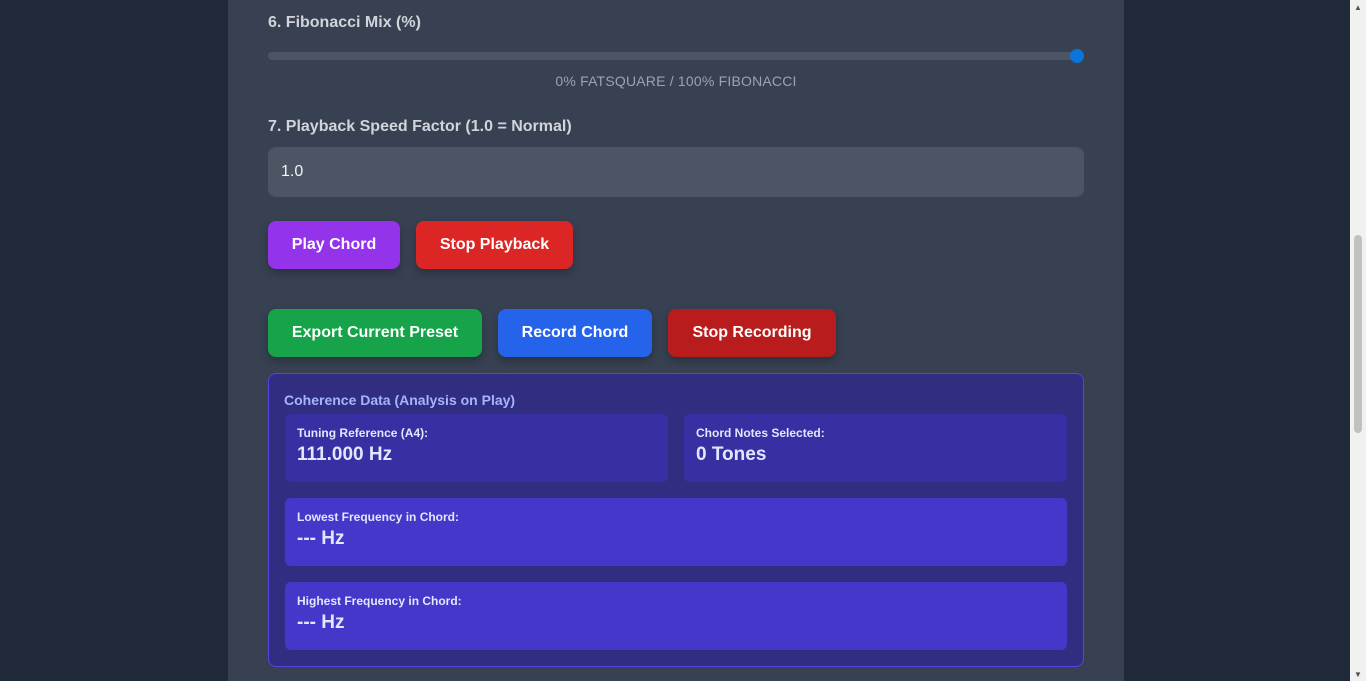  Describe the element at coordinates (378, 517) in the screenshot. I see `lowest-frequency-label: Lowest Frequency in Chord:` at that location.